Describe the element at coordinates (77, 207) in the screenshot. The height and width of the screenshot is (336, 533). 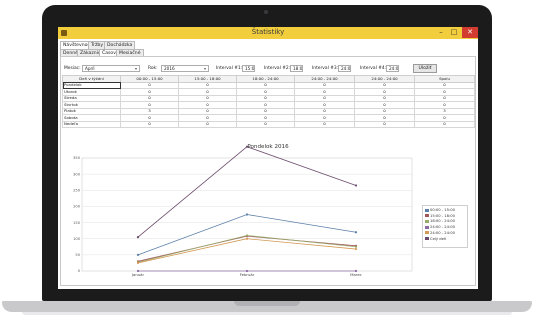
I see `y-tick-label: 200` at that location.